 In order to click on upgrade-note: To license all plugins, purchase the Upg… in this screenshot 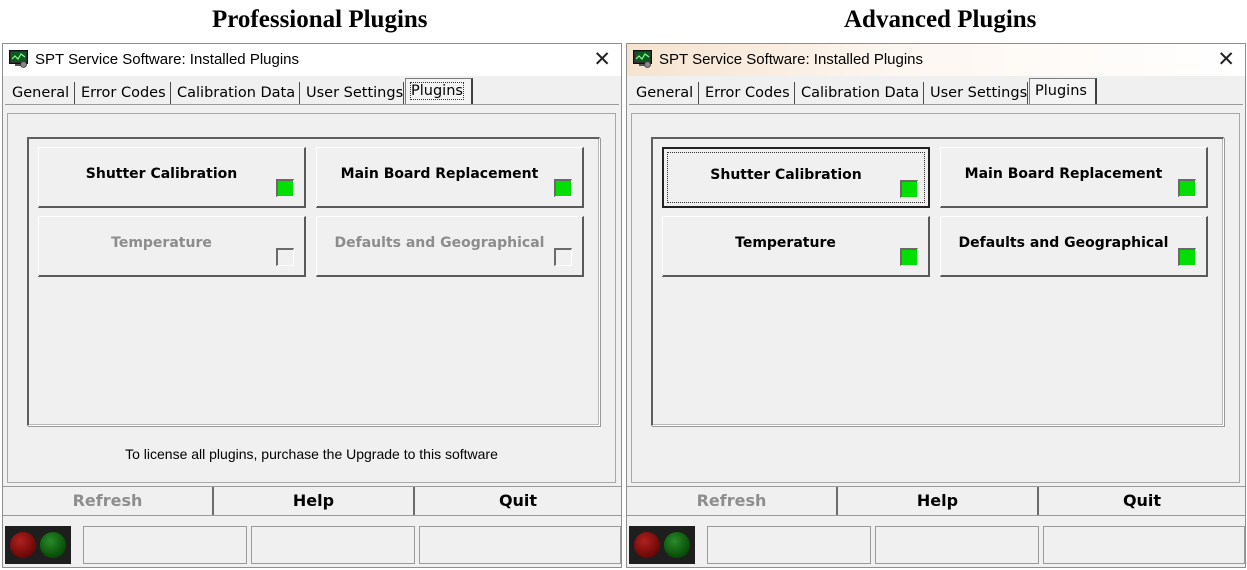, I will do `click(311, 454)`.